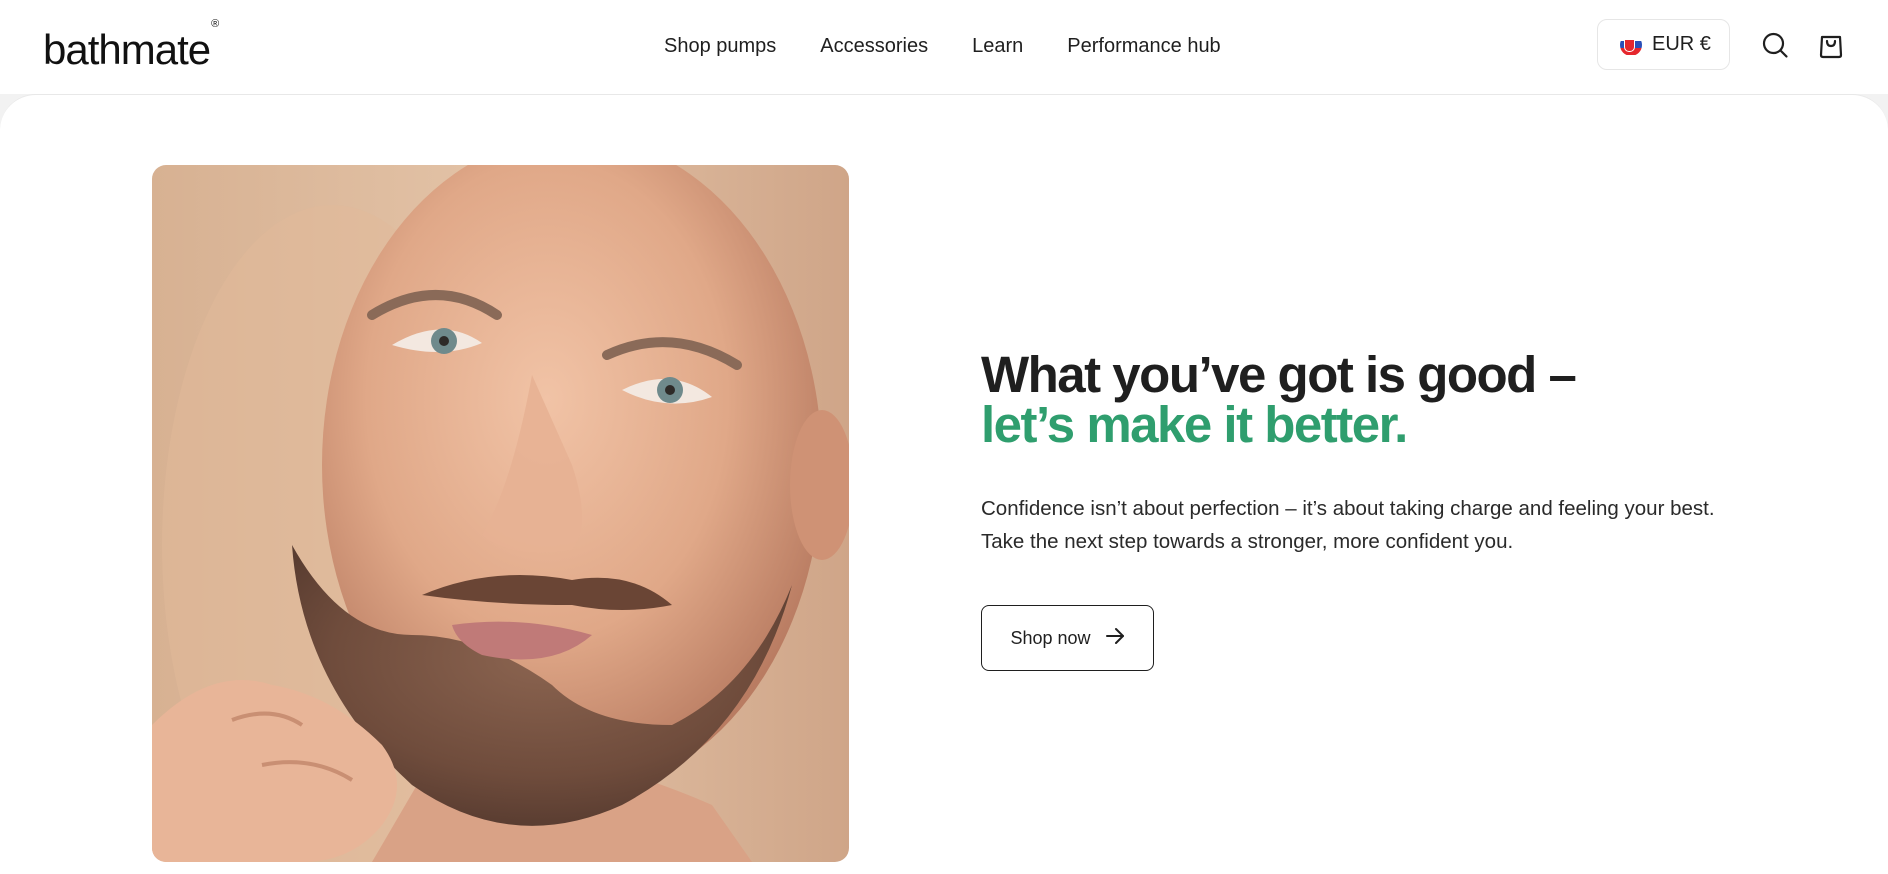 The width and height of the screenshot is (1888, 874). What do you see at coordinates (1681, 44) in the screenshot?
I see `currency-label: EUR €` at bounding box center [1681, 44].